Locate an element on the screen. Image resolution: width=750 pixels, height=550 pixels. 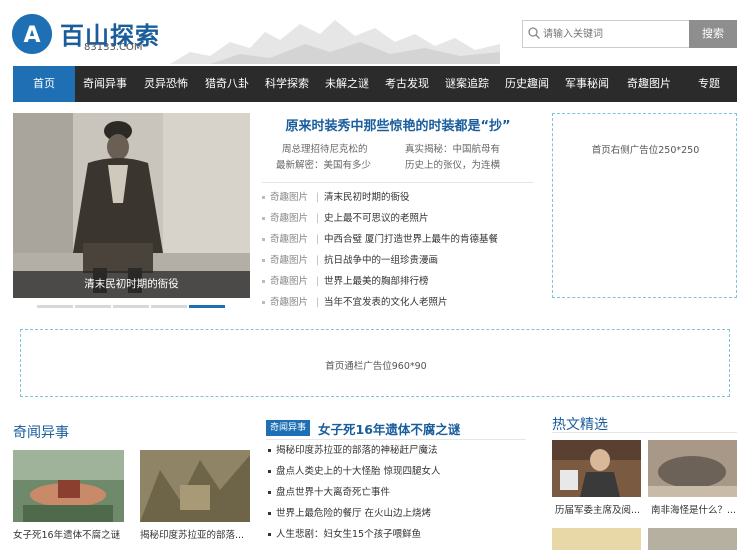
news-item: 奇趣图片 | 世界上最美的胸部排行榜 is located at coordinates (402, 282).